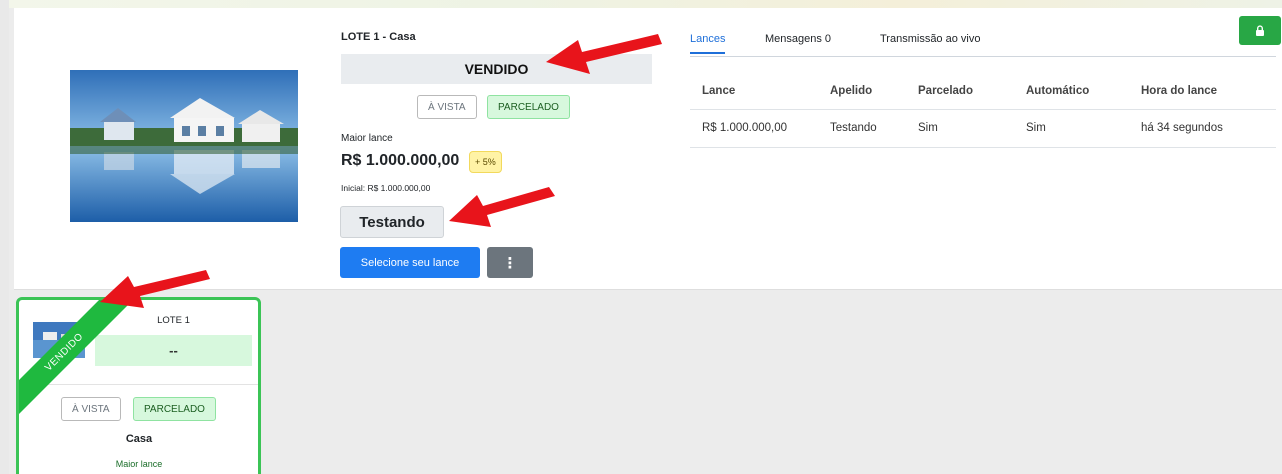 The image size is (1282, 474). I want to click on column-header: Lance, so click(754, 92).